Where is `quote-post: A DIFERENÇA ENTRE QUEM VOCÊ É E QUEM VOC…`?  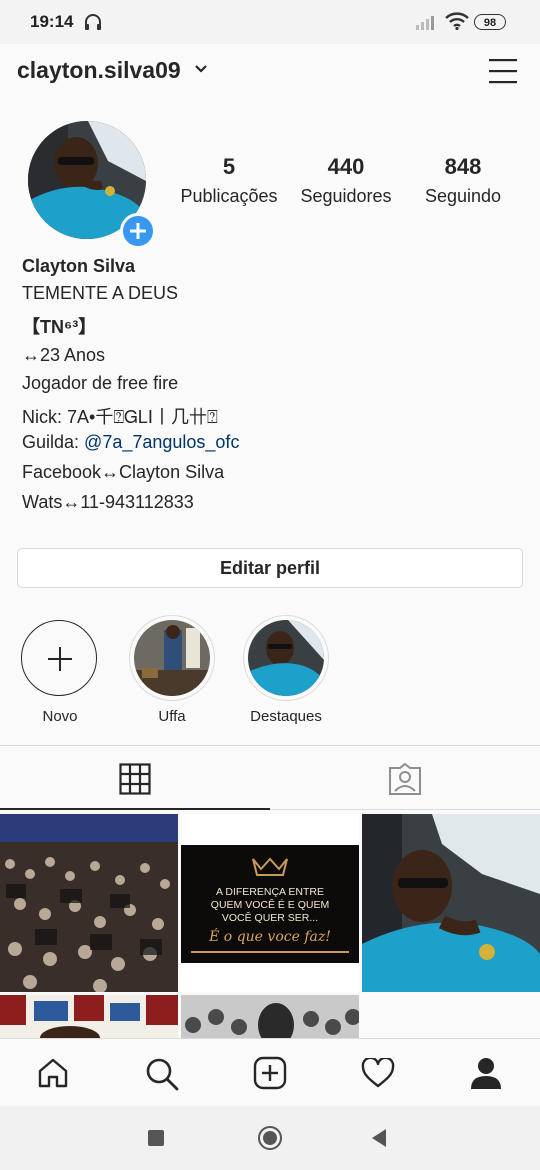
quote-post: A DIFERENÇA ENTRE QUEM VOCÊ É E QUEM VOC… is located at coordinates (270, 904).